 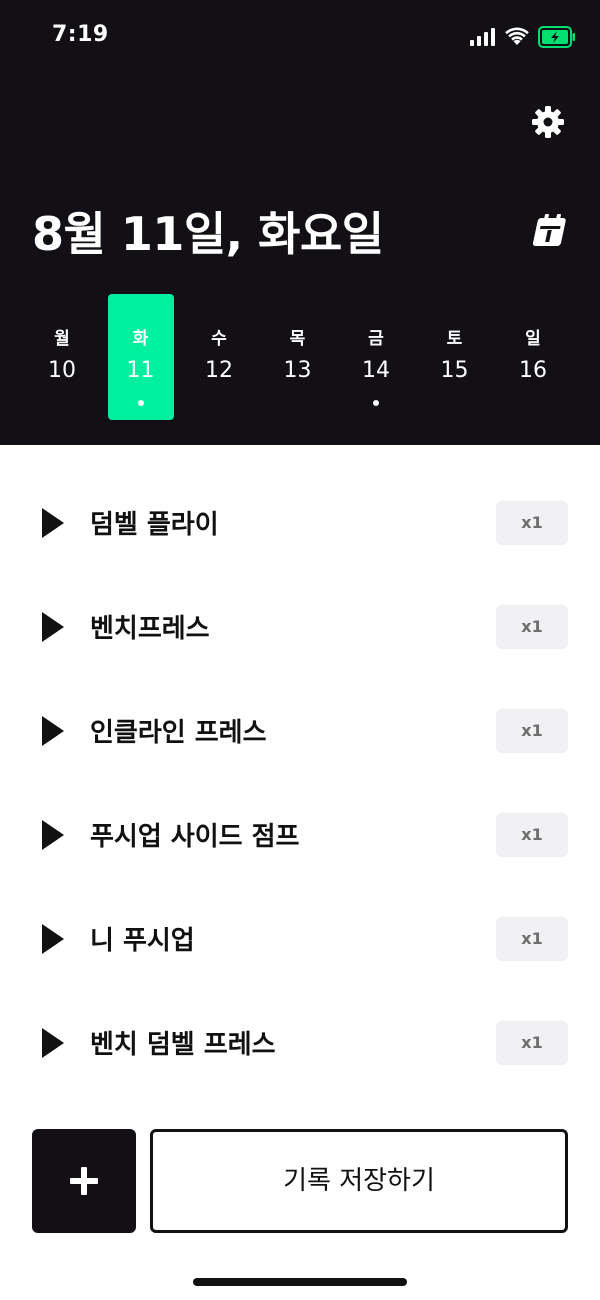 What do you see at coordinates (62, 370) in the screenshot?
I see `day-number: 10` at bounding box center [62, 370].